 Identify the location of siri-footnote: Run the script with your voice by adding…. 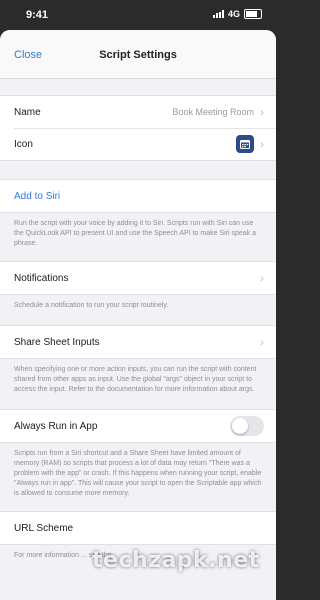
(135, 233).